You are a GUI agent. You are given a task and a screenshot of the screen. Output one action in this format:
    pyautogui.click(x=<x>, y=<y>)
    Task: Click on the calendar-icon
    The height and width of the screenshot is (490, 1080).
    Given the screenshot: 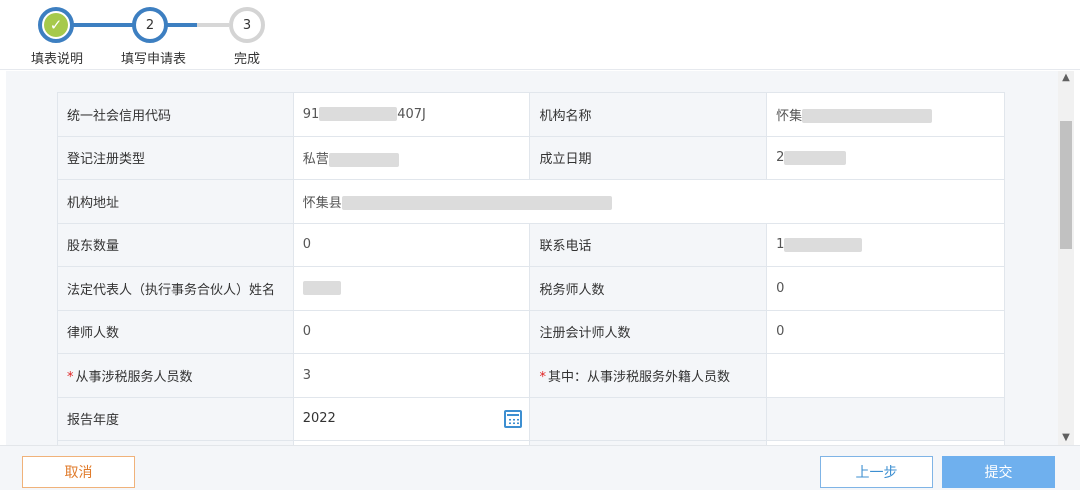 What is the action you would take?
    pyautogui.click(x=513, y=418)
    